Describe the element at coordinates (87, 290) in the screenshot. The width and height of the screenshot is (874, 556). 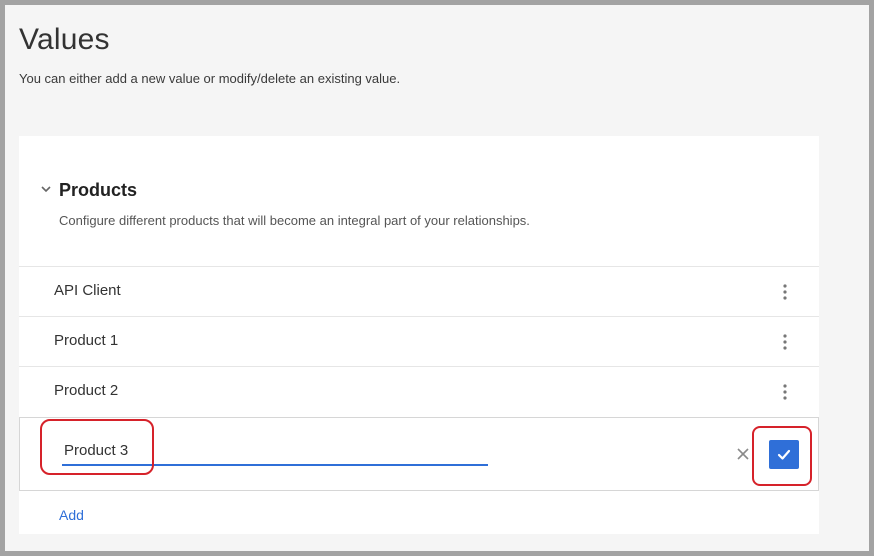
I see `list-item-label: API Client` at that location.